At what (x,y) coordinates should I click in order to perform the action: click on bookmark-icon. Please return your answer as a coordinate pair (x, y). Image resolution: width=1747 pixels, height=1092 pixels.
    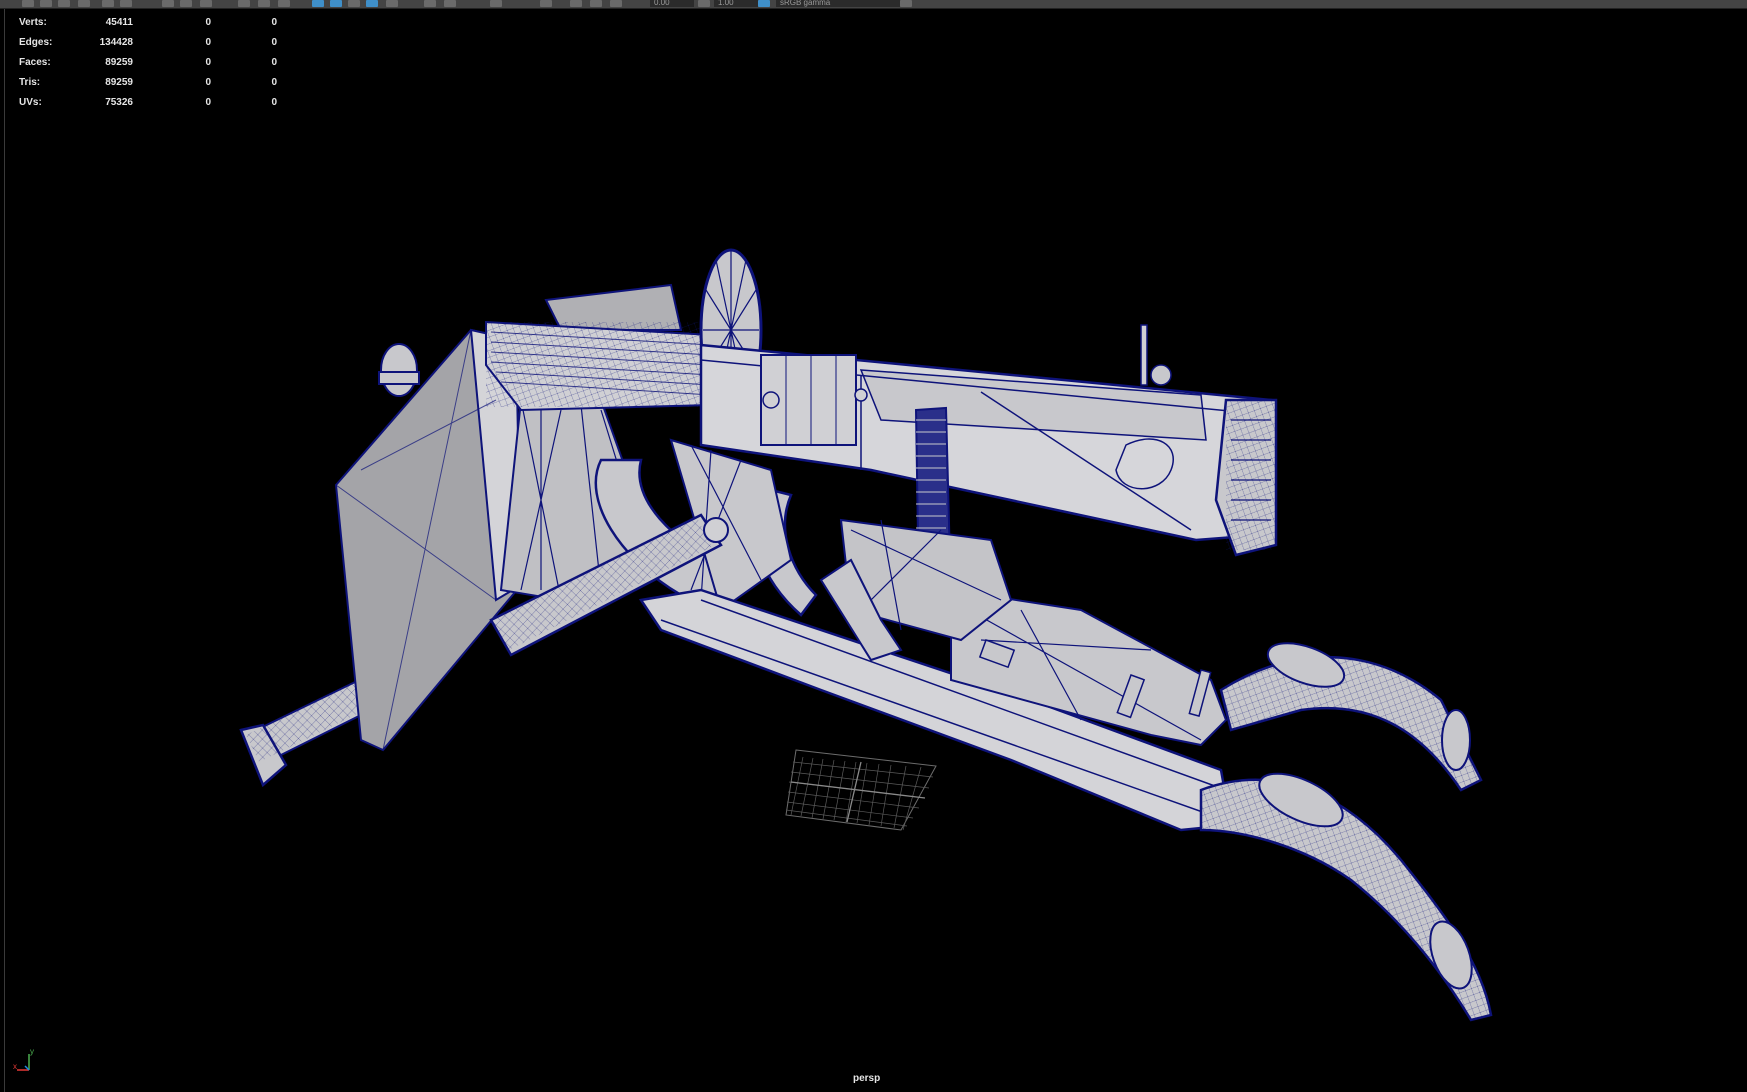
    Looking at the image, I should click on (206, 3).